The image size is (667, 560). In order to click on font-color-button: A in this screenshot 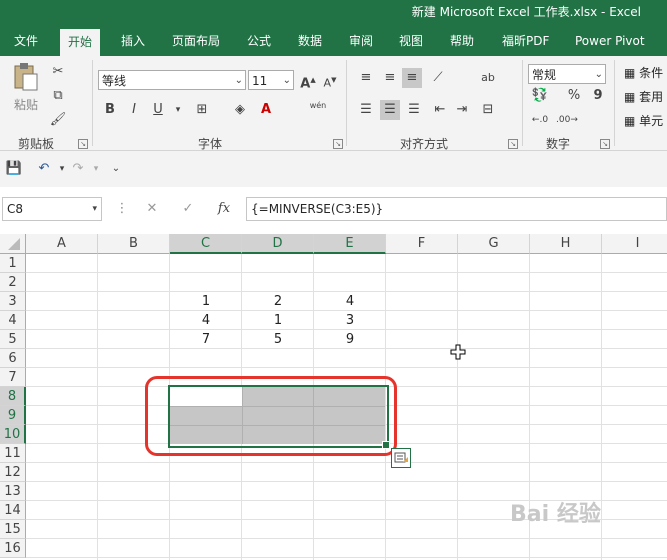, I will do `click(266, 110)`.